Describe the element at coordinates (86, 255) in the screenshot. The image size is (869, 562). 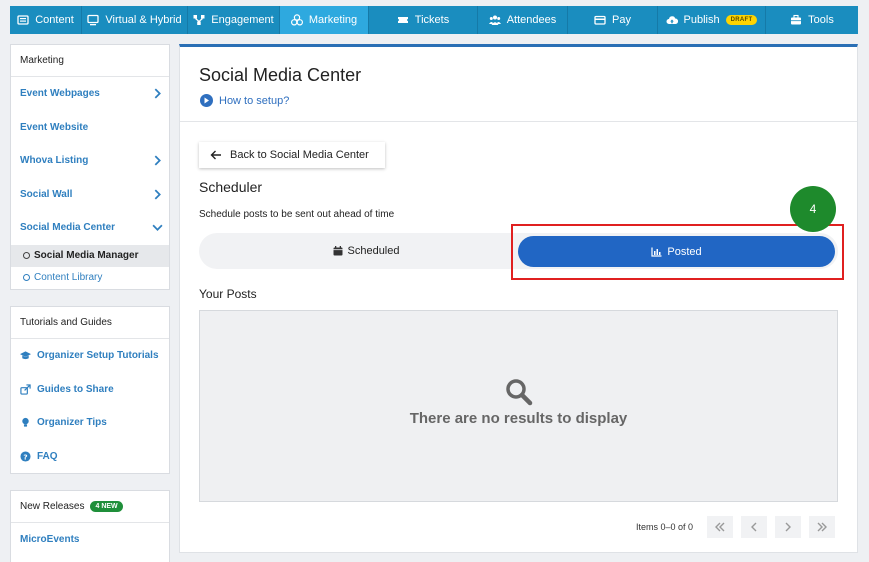
I see `sidebar-subitem-label: Social Media Manager` at that location.